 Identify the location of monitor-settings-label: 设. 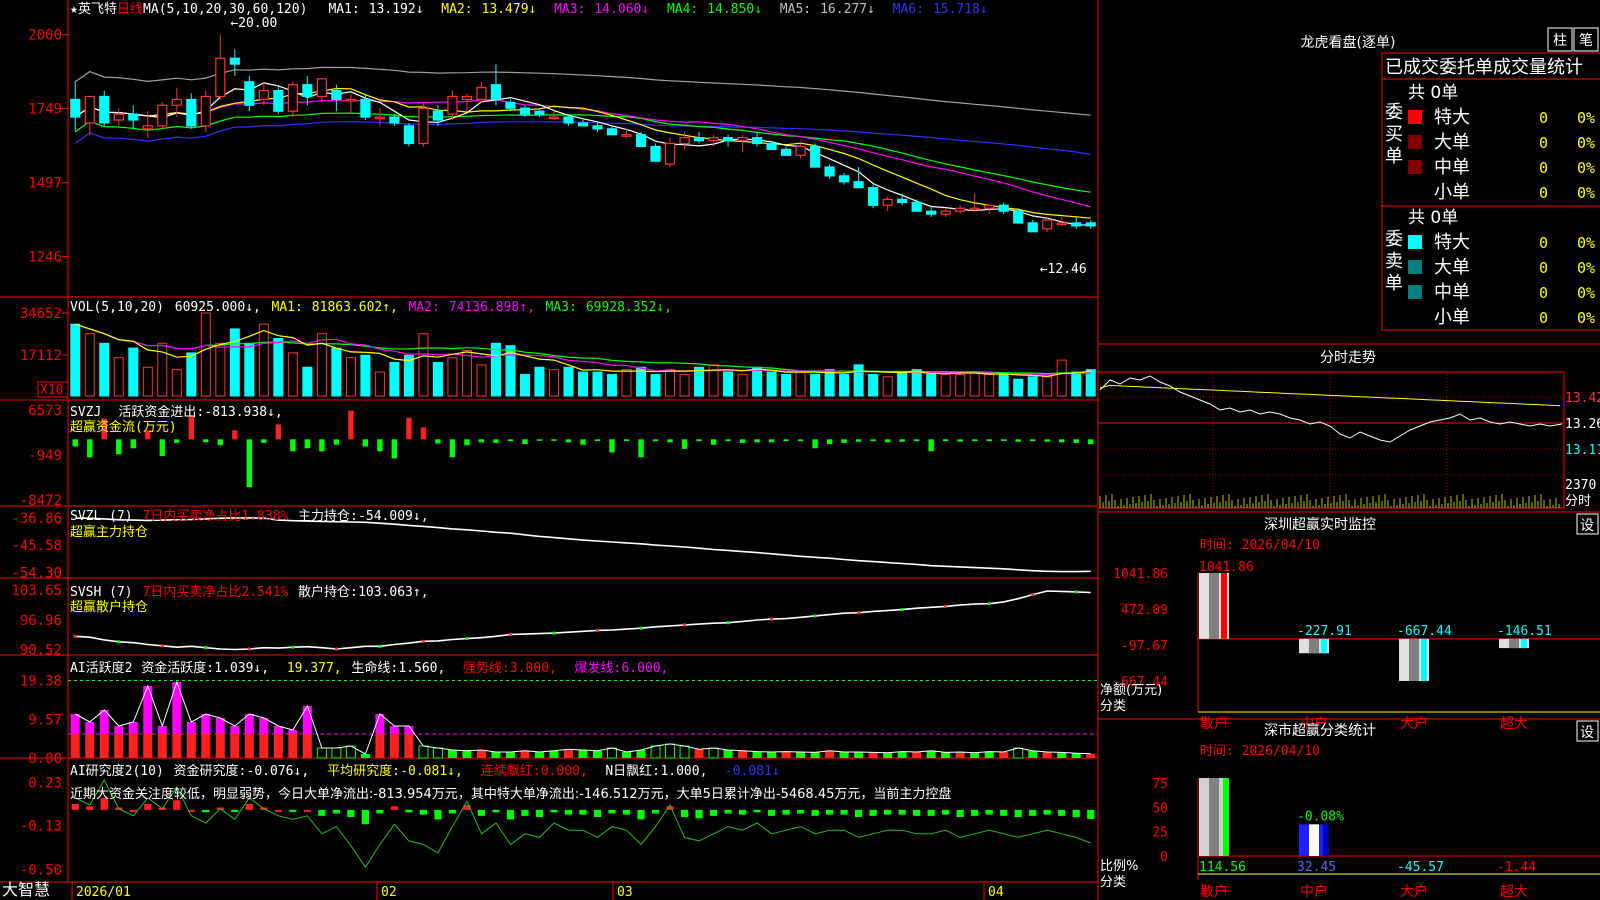
(1587, 526).